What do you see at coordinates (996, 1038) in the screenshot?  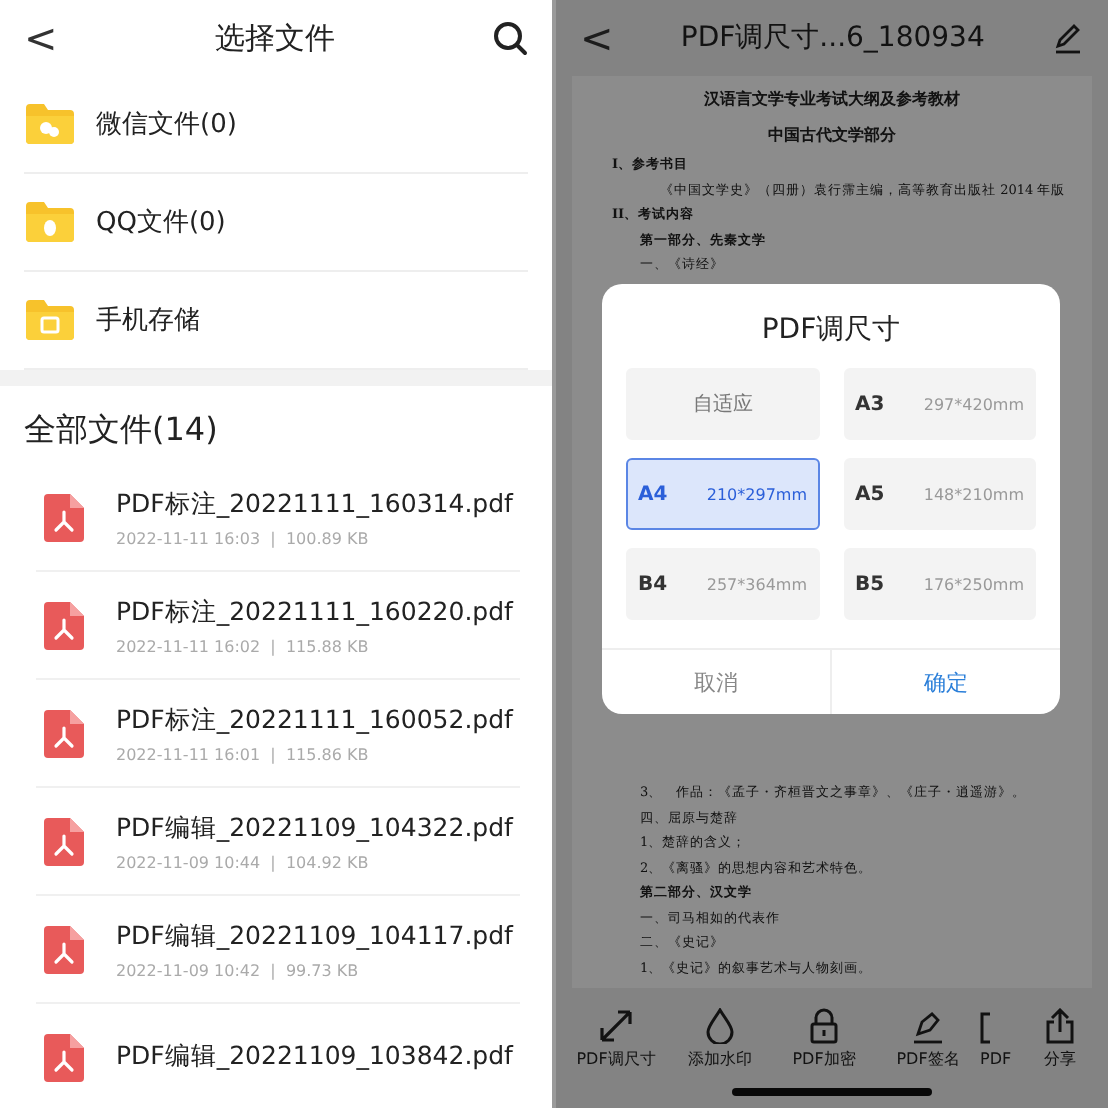 I see `toolbar-button: PDF` at bounding box center [996, 1038].